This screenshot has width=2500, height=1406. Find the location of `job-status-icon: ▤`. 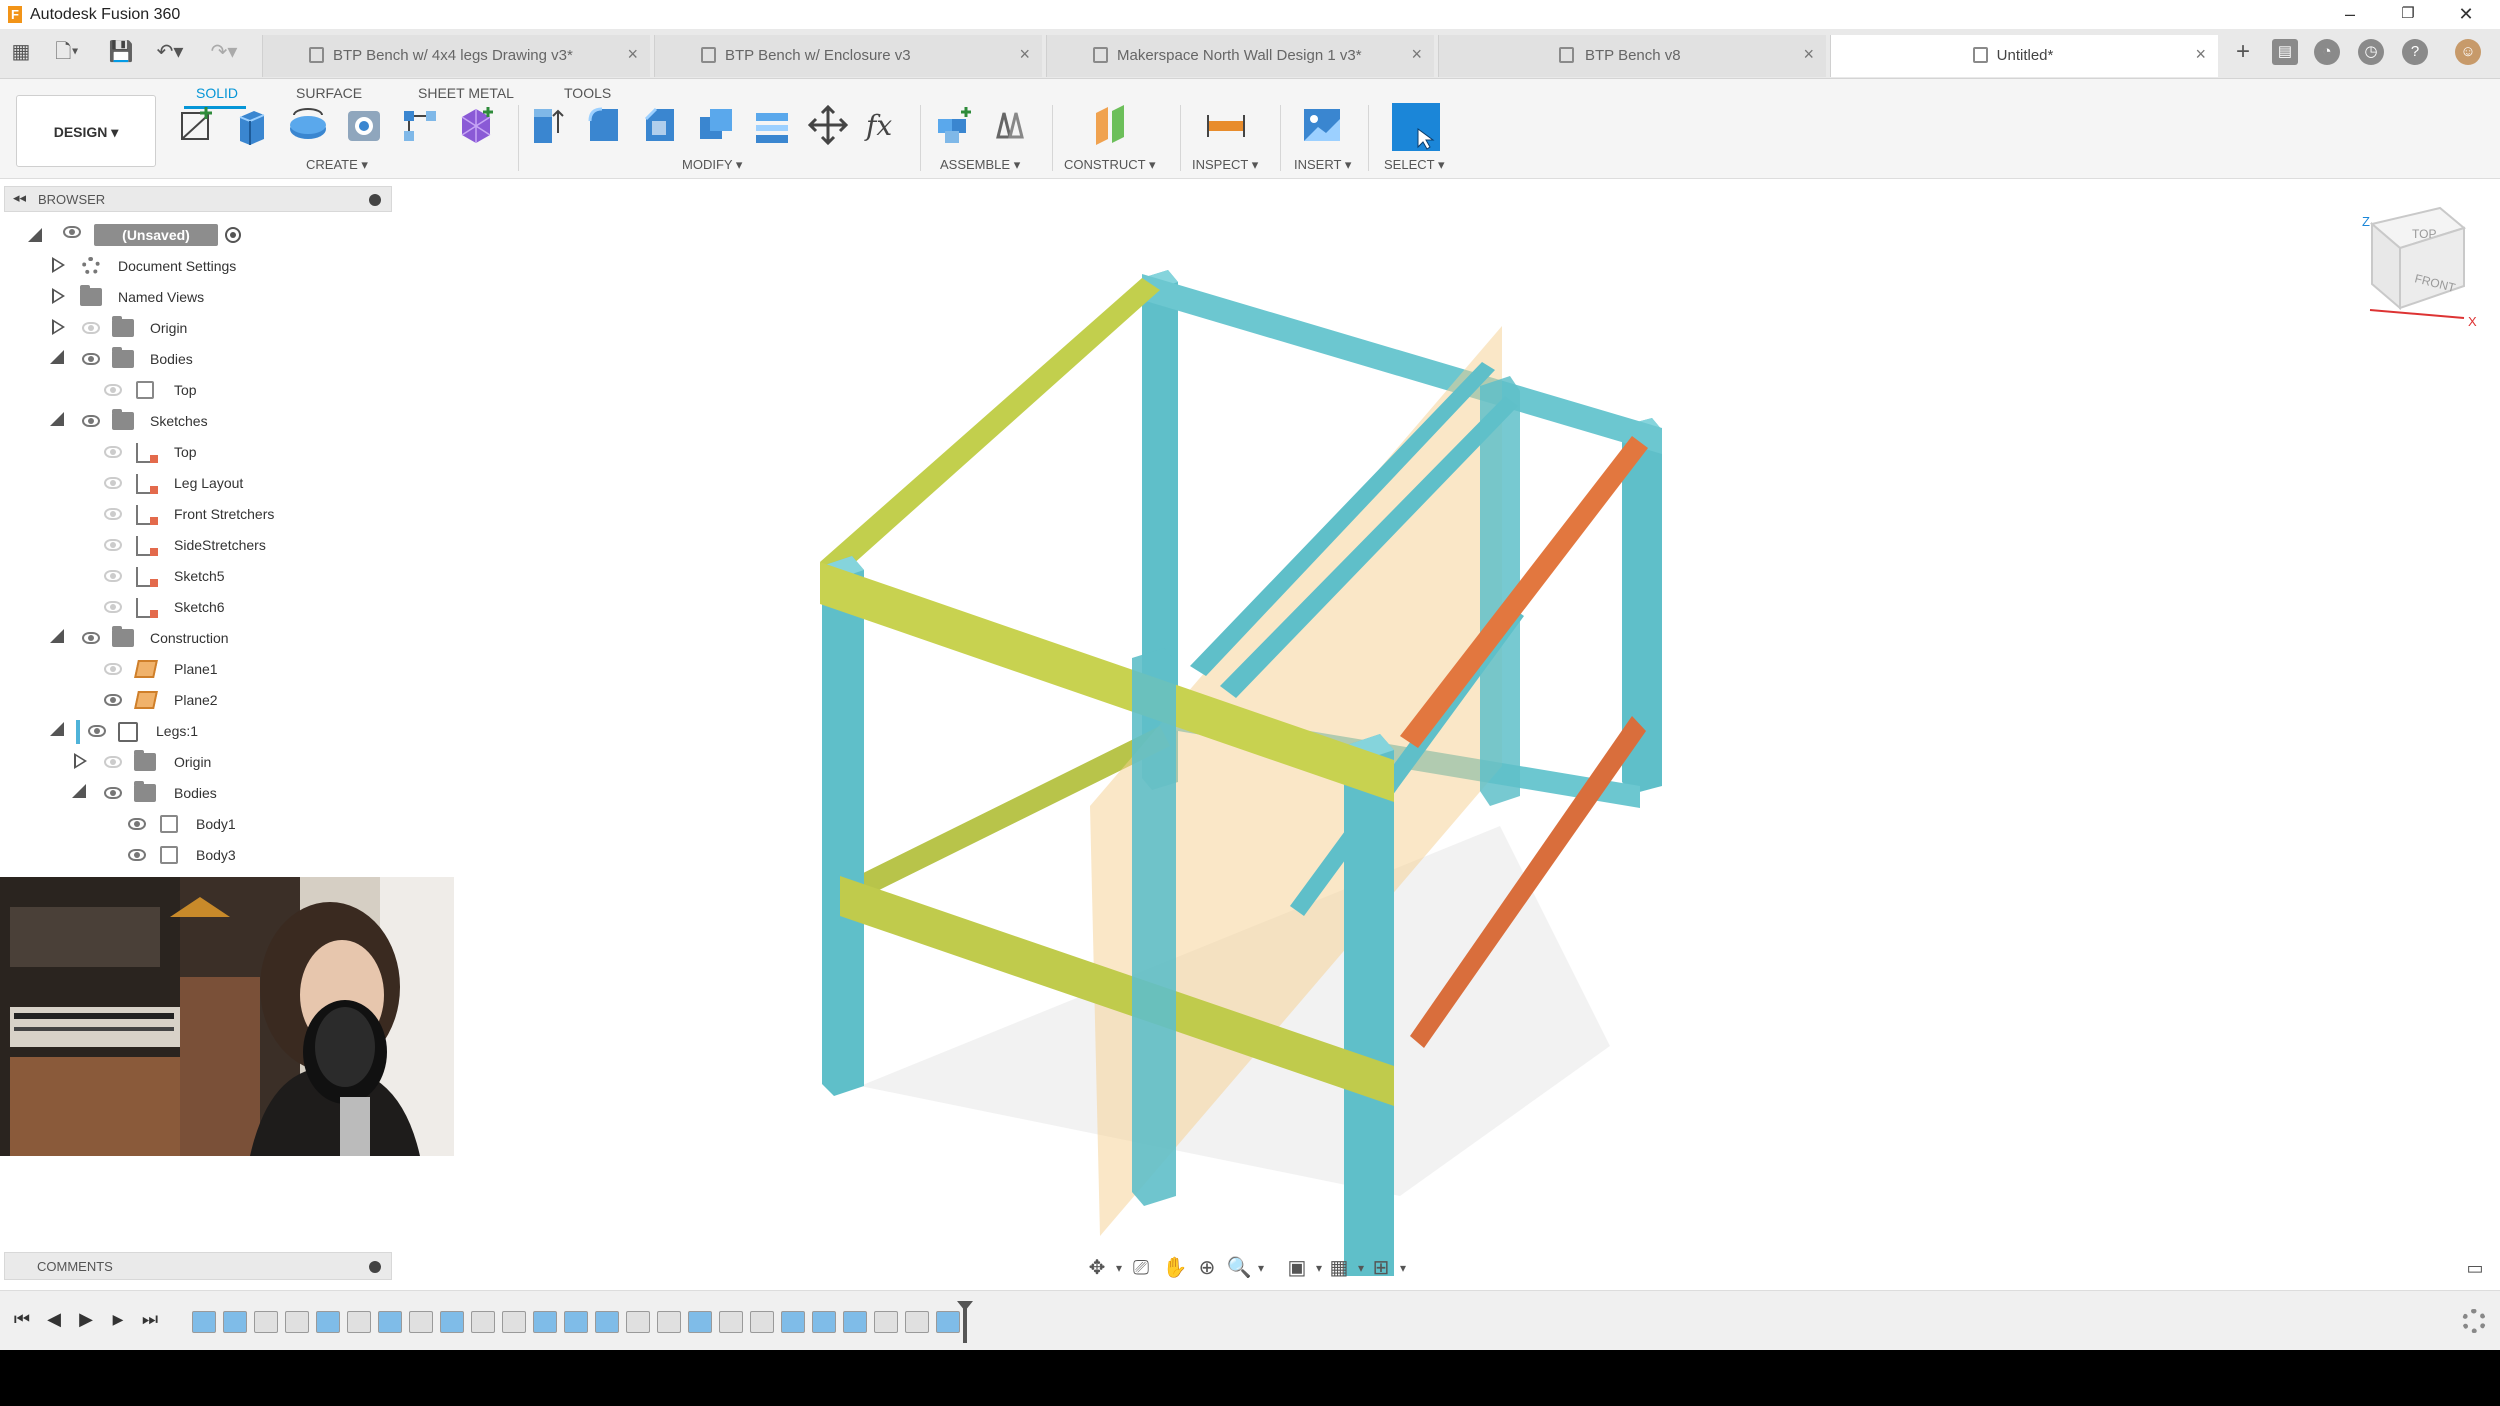

job-status-icon: ▤ is located at coordinates (2285, 52).